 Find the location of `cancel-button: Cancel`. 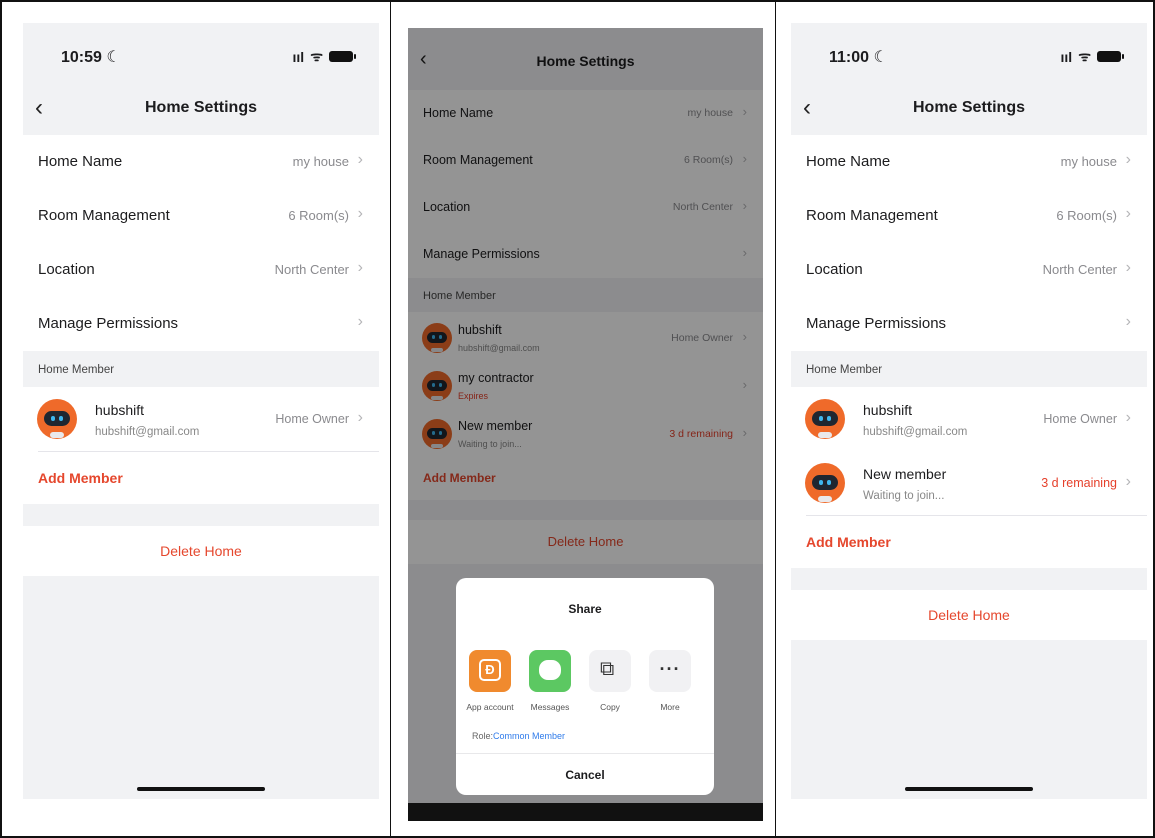

cancel-button: Cancel is located at coordinates (585, 775).